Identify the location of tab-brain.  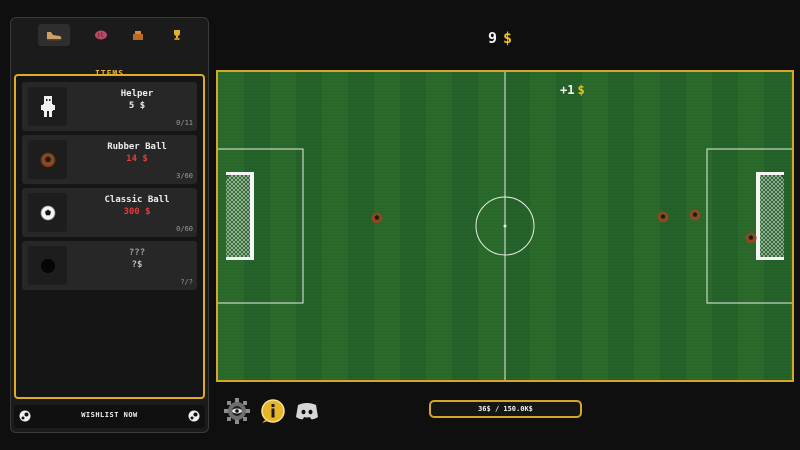
(101, 35).